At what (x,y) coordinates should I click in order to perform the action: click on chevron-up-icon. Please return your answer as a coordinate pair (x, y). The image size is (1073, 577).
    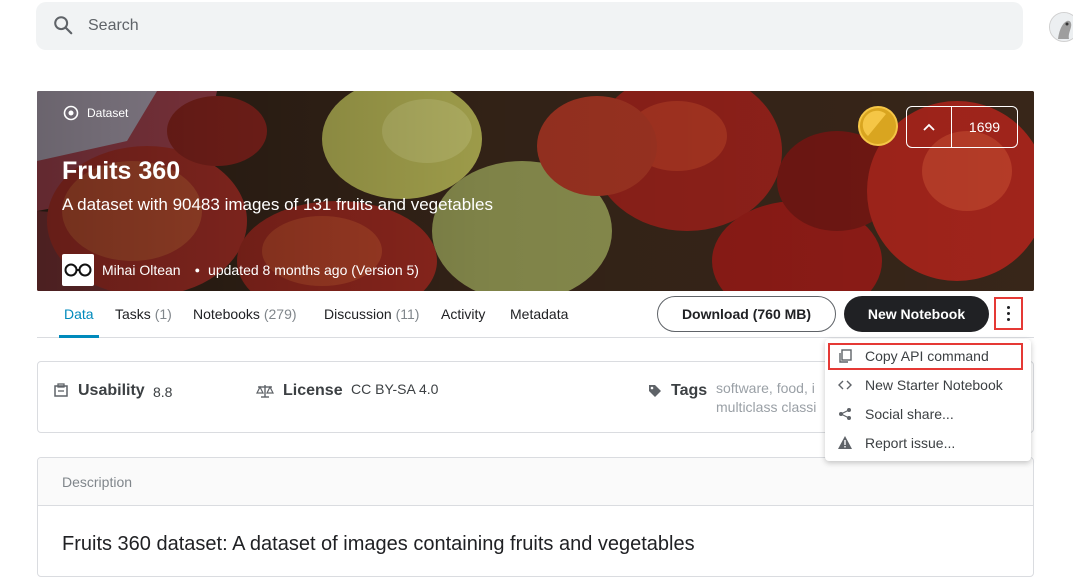
    Looking at the image, I should click on (929, 127).